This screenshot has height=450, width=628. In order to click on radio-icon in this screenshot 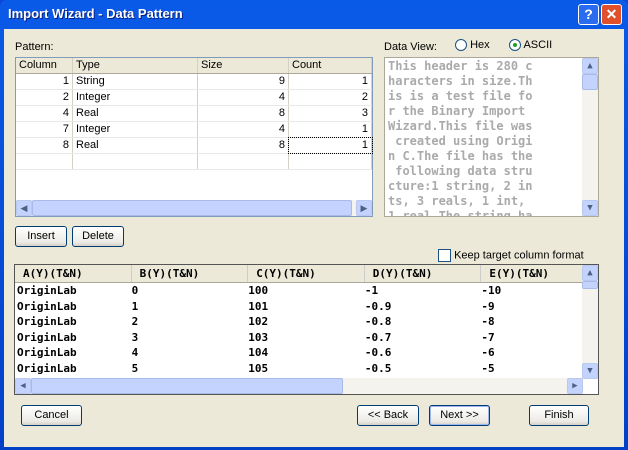, I will do `click(461, 45)`.